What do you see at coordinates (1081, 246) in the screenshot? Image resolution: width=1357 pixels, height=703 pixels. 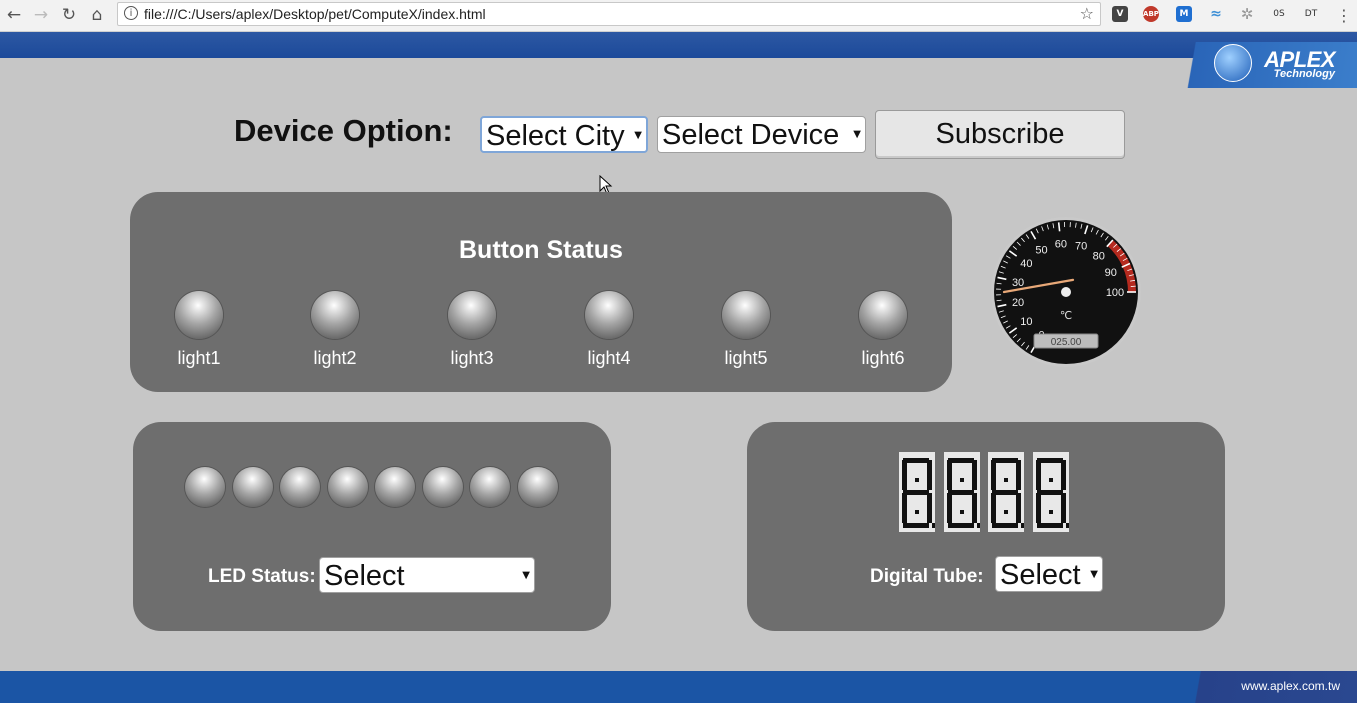 I see `gauge-tick-label: 70` at bounding box center [1081, 246].